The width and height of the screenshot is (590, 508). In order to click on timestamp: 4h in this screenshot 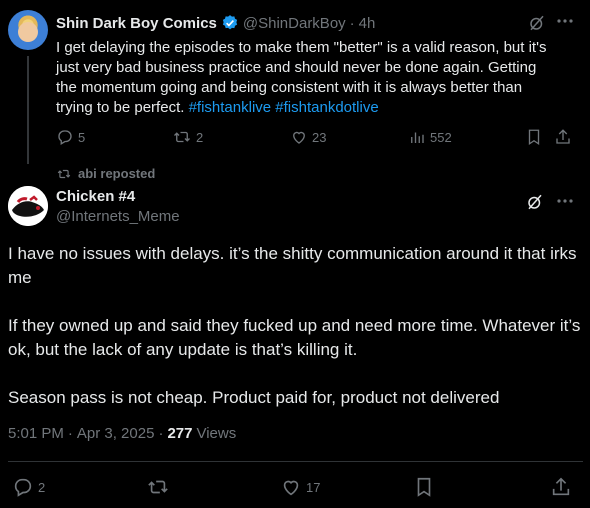, I will do `click(367, 23)`.